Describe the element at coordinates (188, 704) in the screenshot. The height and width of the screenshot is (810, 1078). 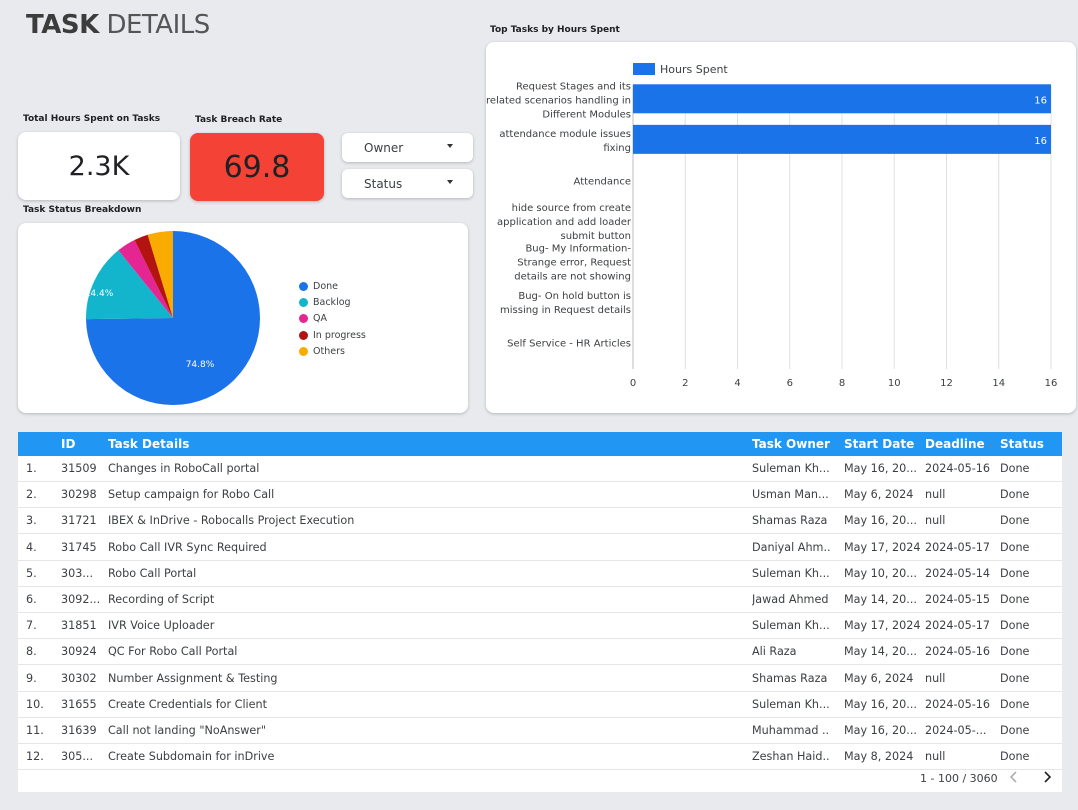
I see `task-details-cell: Create Credentials for Client` at that location.